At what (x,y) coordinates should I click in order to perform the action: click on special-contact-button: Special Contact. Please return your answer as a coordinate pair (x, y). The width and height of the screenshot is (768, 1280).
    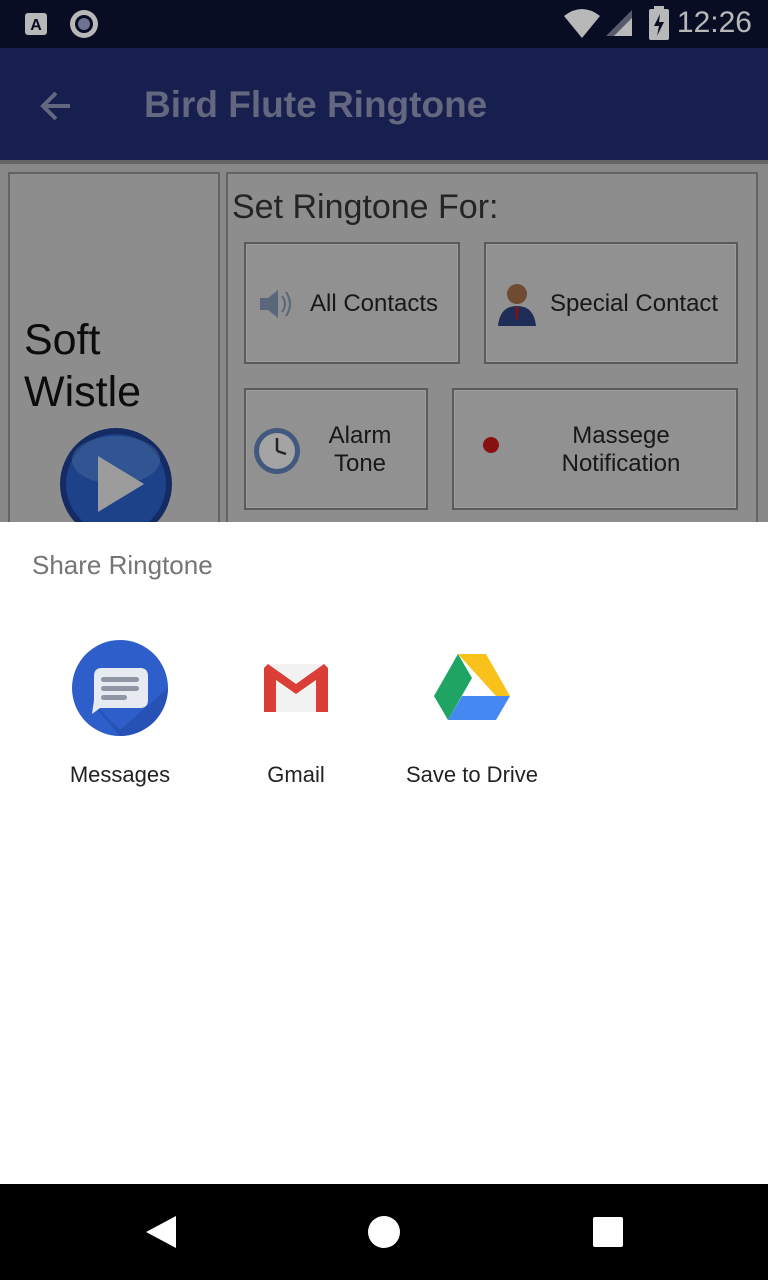
    Looking at the image, I should click on (611, 303).